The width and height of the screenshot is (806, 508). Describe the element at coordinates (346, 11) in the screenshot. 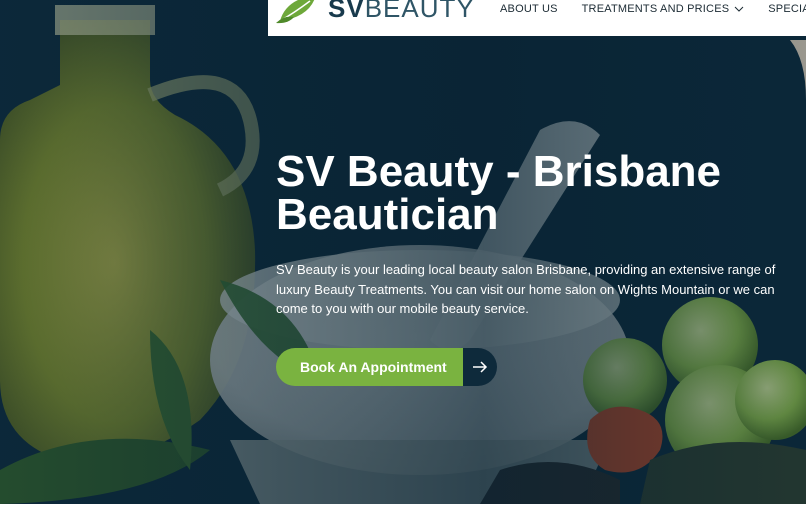

I see `logo-prefix: SV` at that location.